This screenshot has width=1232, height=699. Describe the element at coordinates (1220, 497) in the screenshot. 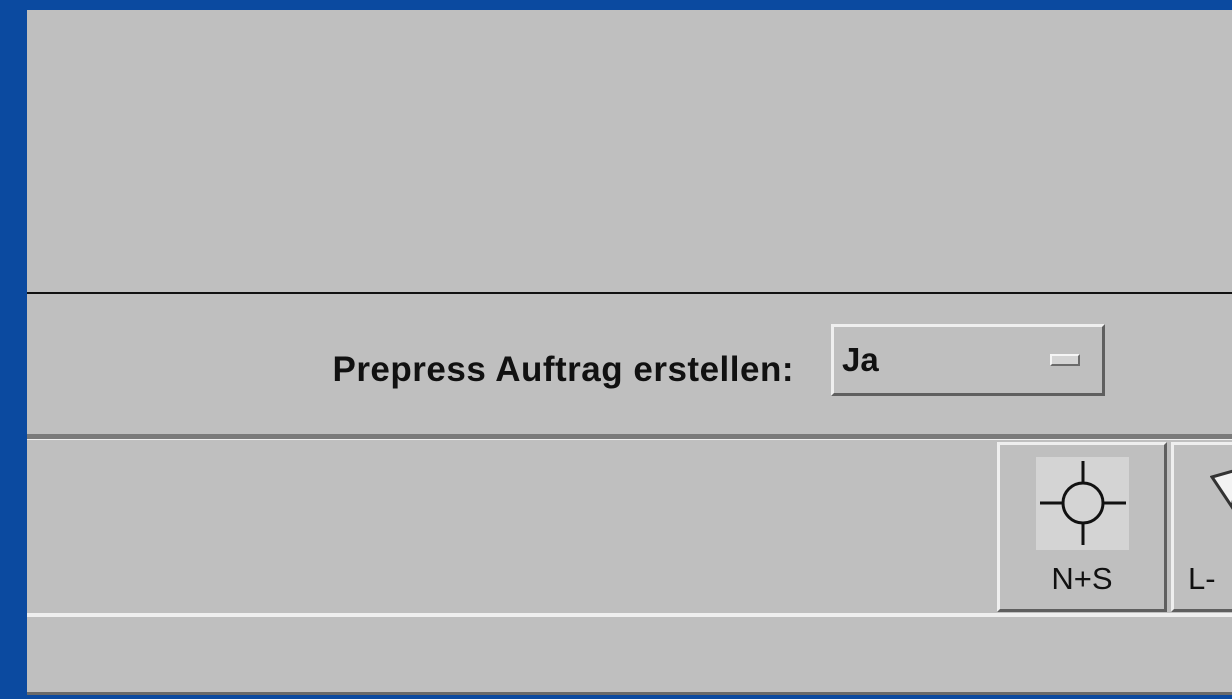

I see `arrow-icon` at that location.